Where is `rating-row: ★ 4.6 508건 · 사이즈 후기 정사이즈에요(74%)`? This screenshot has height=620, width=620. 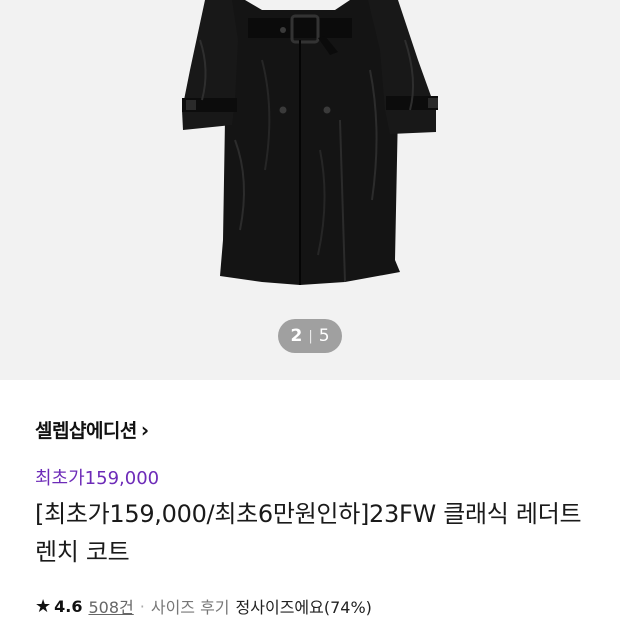 rating-row: ★ 4.6 508건 · 사이즈 후기 정사이즈에요(74%) is located at coordinates (203, 606).